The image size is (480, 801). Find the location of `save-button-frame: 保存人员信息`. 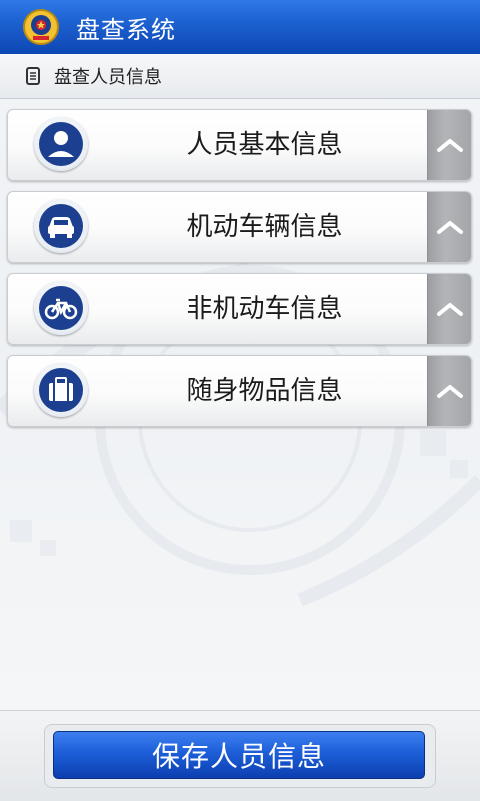

save-button-frame: 保存人员信息 is located at coordinates (240, 756).